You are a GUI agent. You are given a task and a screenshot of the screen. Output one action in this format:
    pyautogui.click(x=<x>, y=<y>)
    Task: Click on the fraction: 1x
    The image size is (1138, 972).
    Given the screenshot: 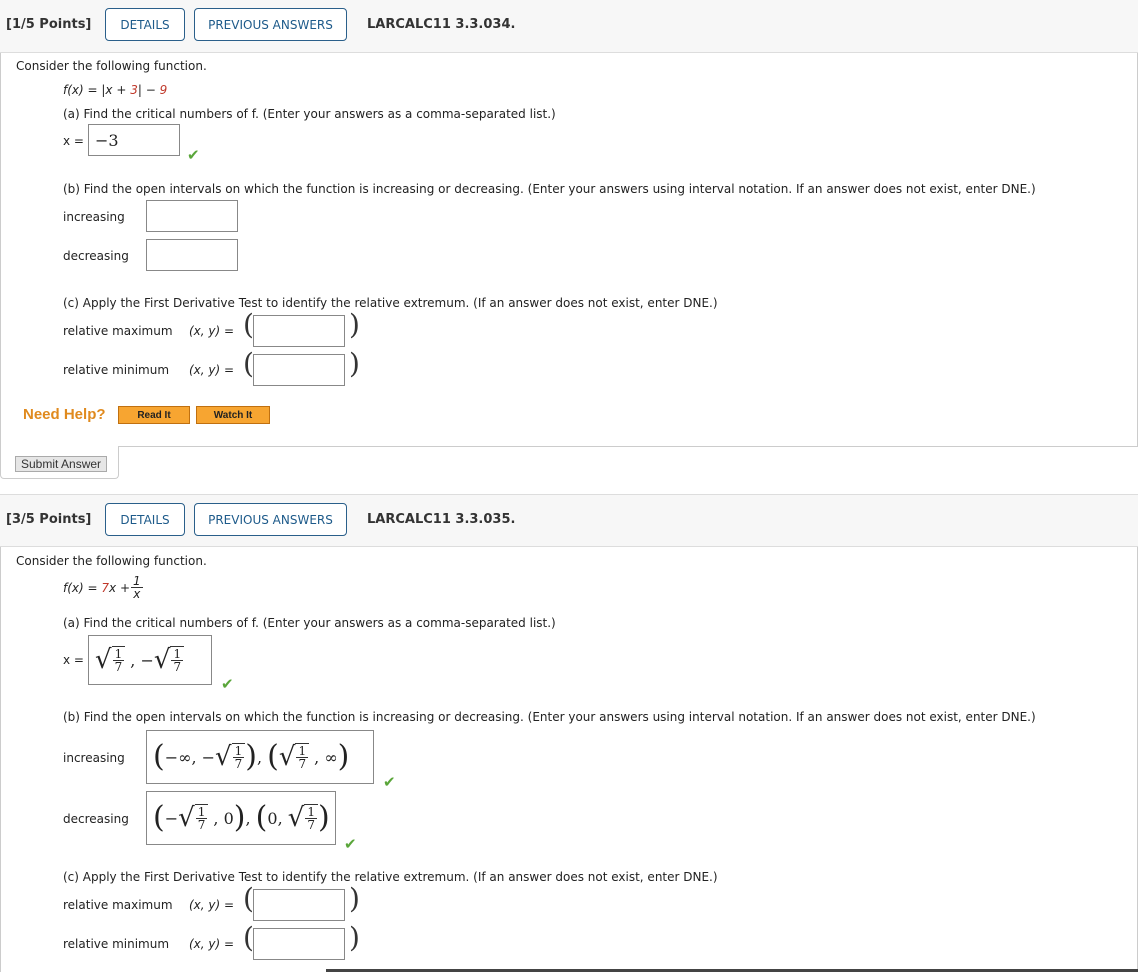 What is the action you would take?
    pyautogui.click(x=137, y=587)
    